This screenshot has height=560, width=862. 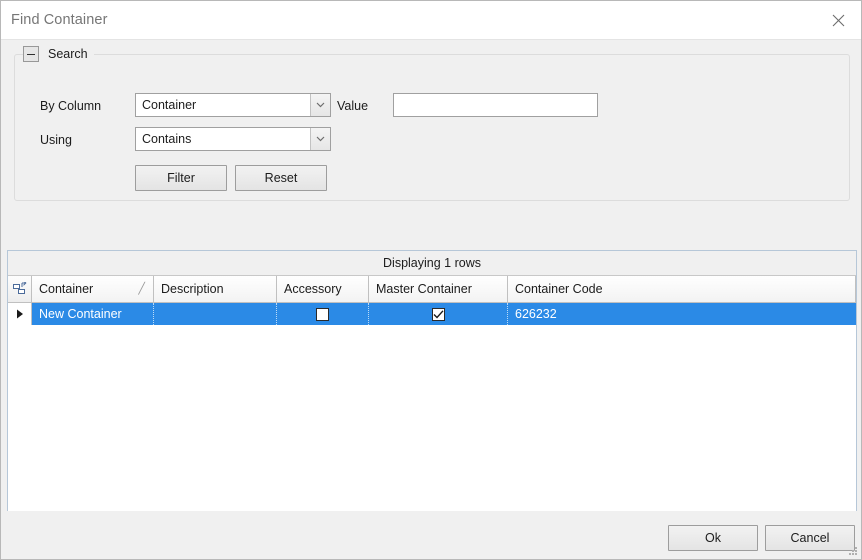 I want to click on dialog-footer: Ok Cancel, so click(x=431, y=535).